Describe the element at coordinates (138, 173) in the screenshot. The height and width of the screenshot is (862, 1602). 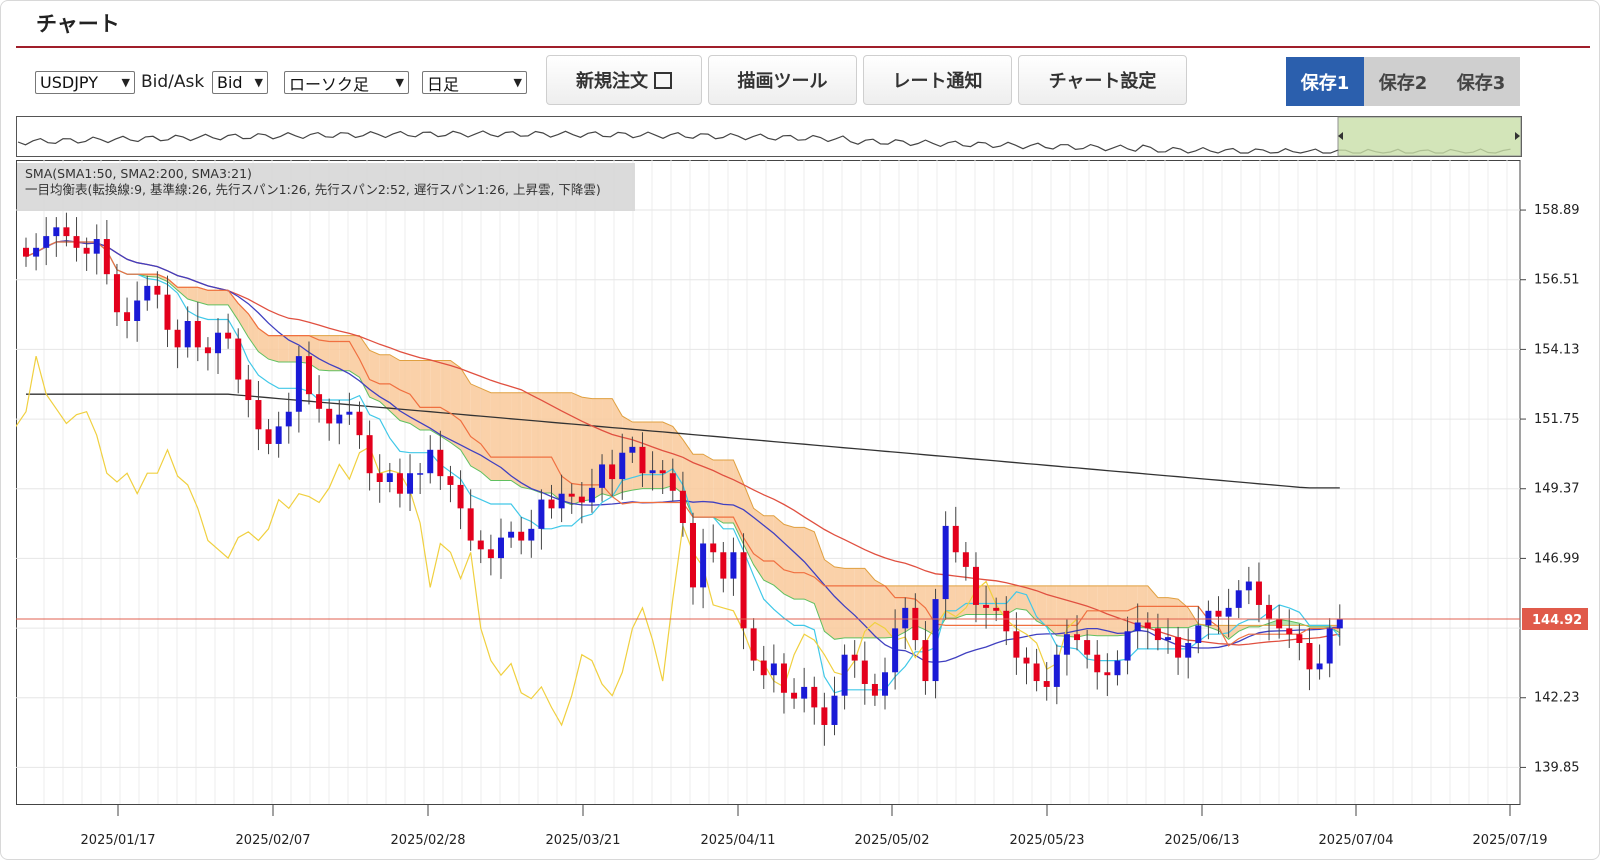
I see `indicator-legend-sma: SMA(SMA1:50, SMA2:200, SMA3:21)` at that location.